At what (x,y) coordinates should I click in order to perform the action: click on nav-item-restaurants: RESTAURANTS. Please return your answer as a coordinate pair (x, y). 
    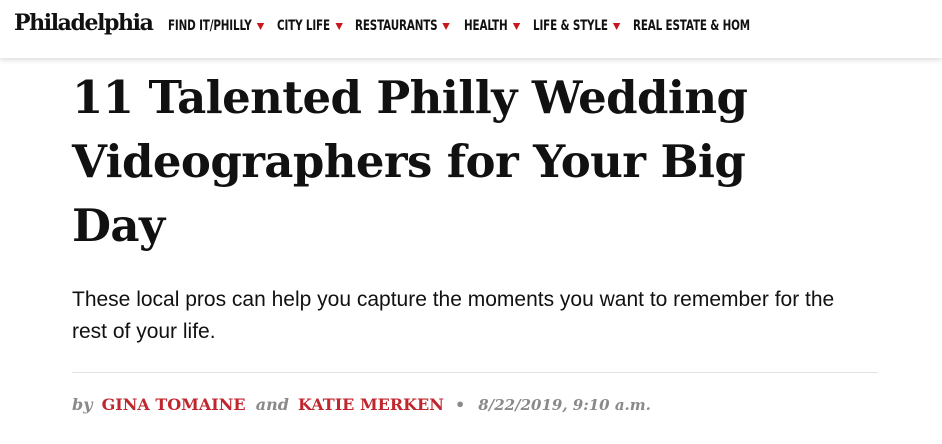
    Looking at the image, I should click on (403, 26).